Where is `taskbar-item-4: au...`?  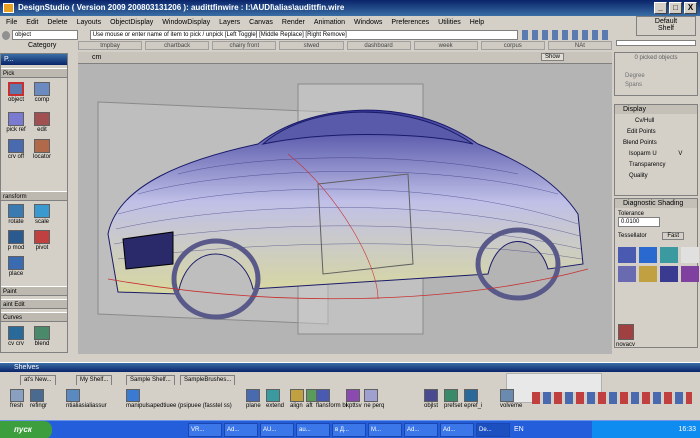
taskbar-item-4: au... is located at coordinates (313, 430).